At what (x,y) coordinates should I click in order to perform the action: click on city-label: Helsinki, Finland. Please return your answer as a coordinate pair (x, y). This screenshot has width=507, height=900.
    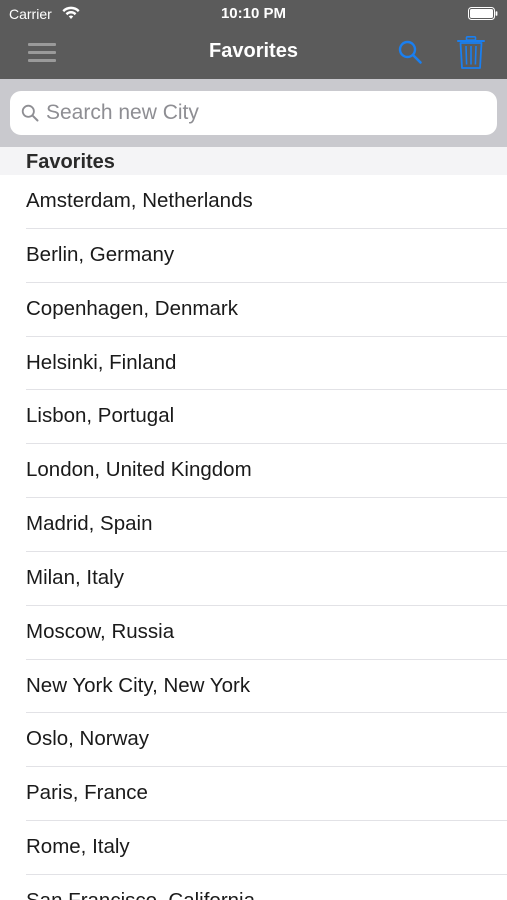
    Looking at the image, I should click on (101, 362).